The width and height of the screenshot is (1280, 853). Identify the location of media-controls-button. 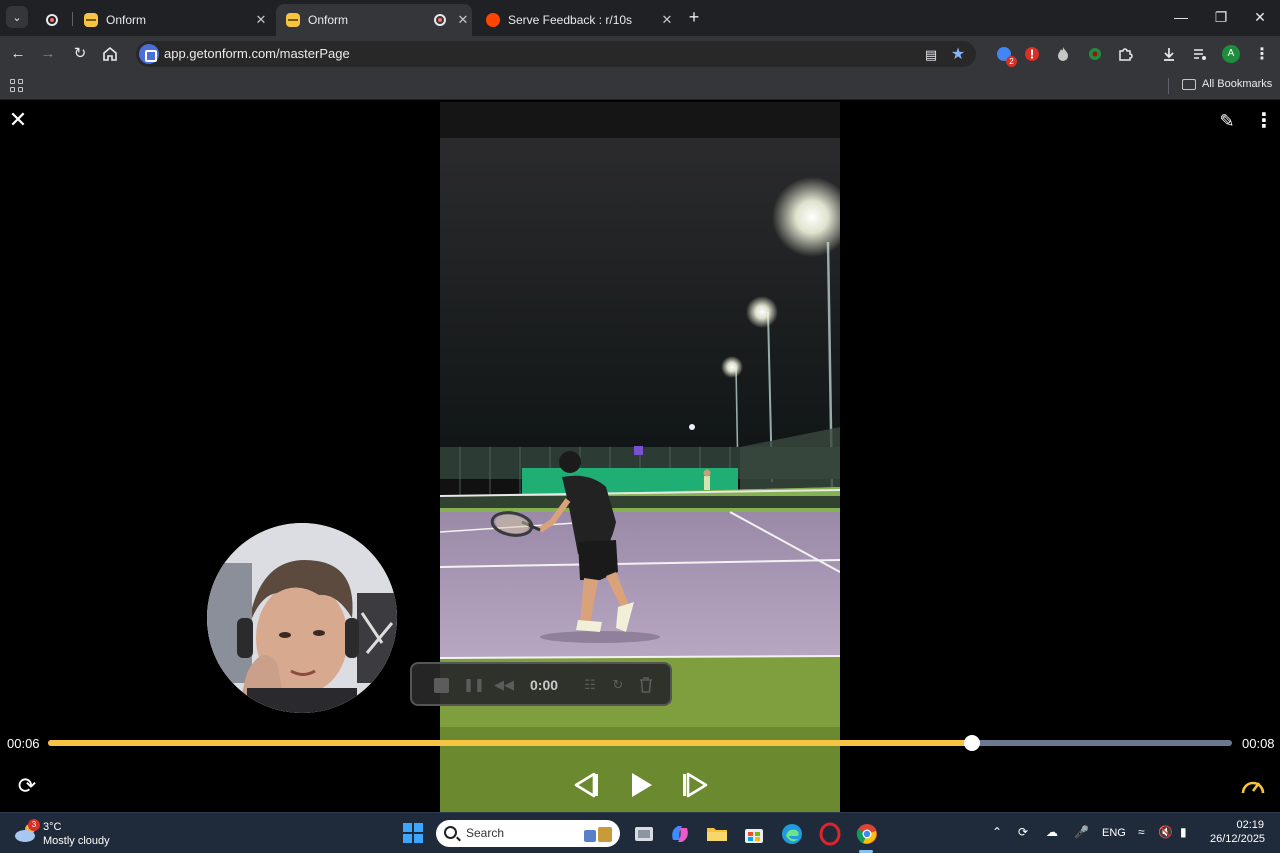
(1200, 54).